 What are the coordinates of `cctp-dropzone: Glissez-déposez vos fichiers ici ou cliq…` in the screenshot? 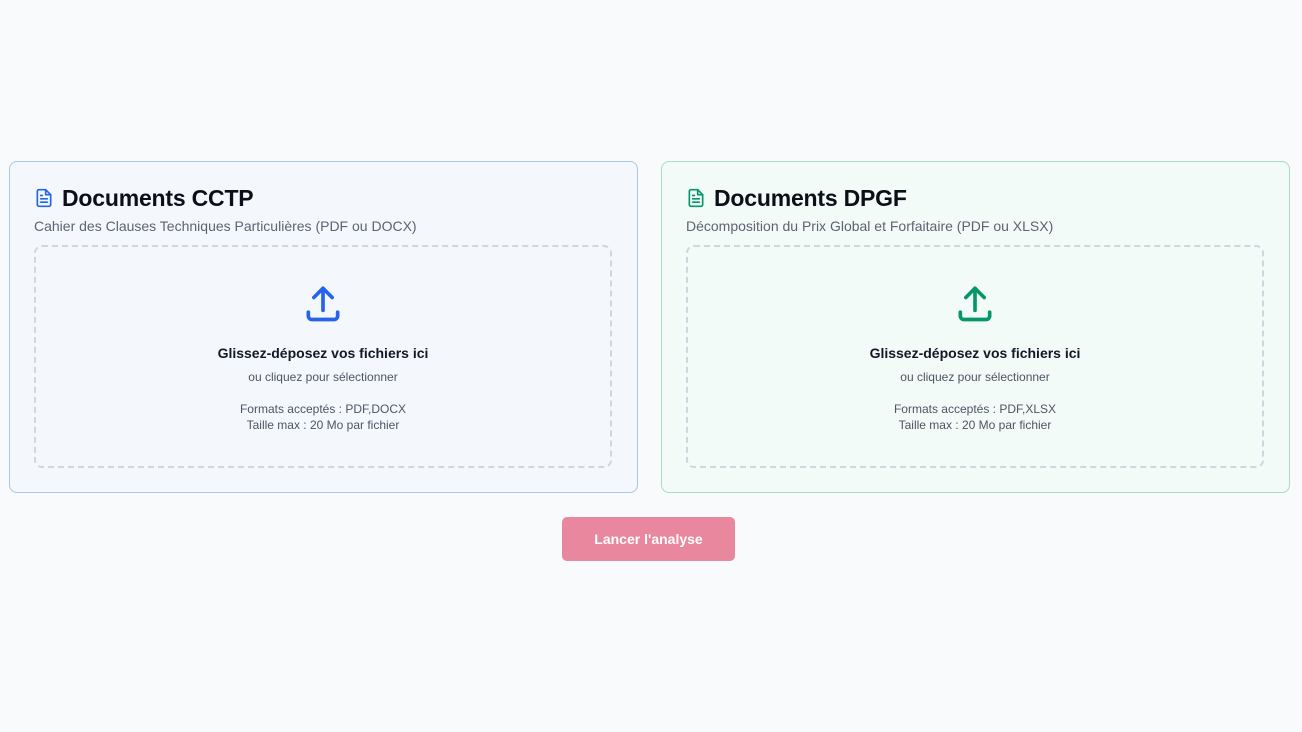 It's located at (323, 356).